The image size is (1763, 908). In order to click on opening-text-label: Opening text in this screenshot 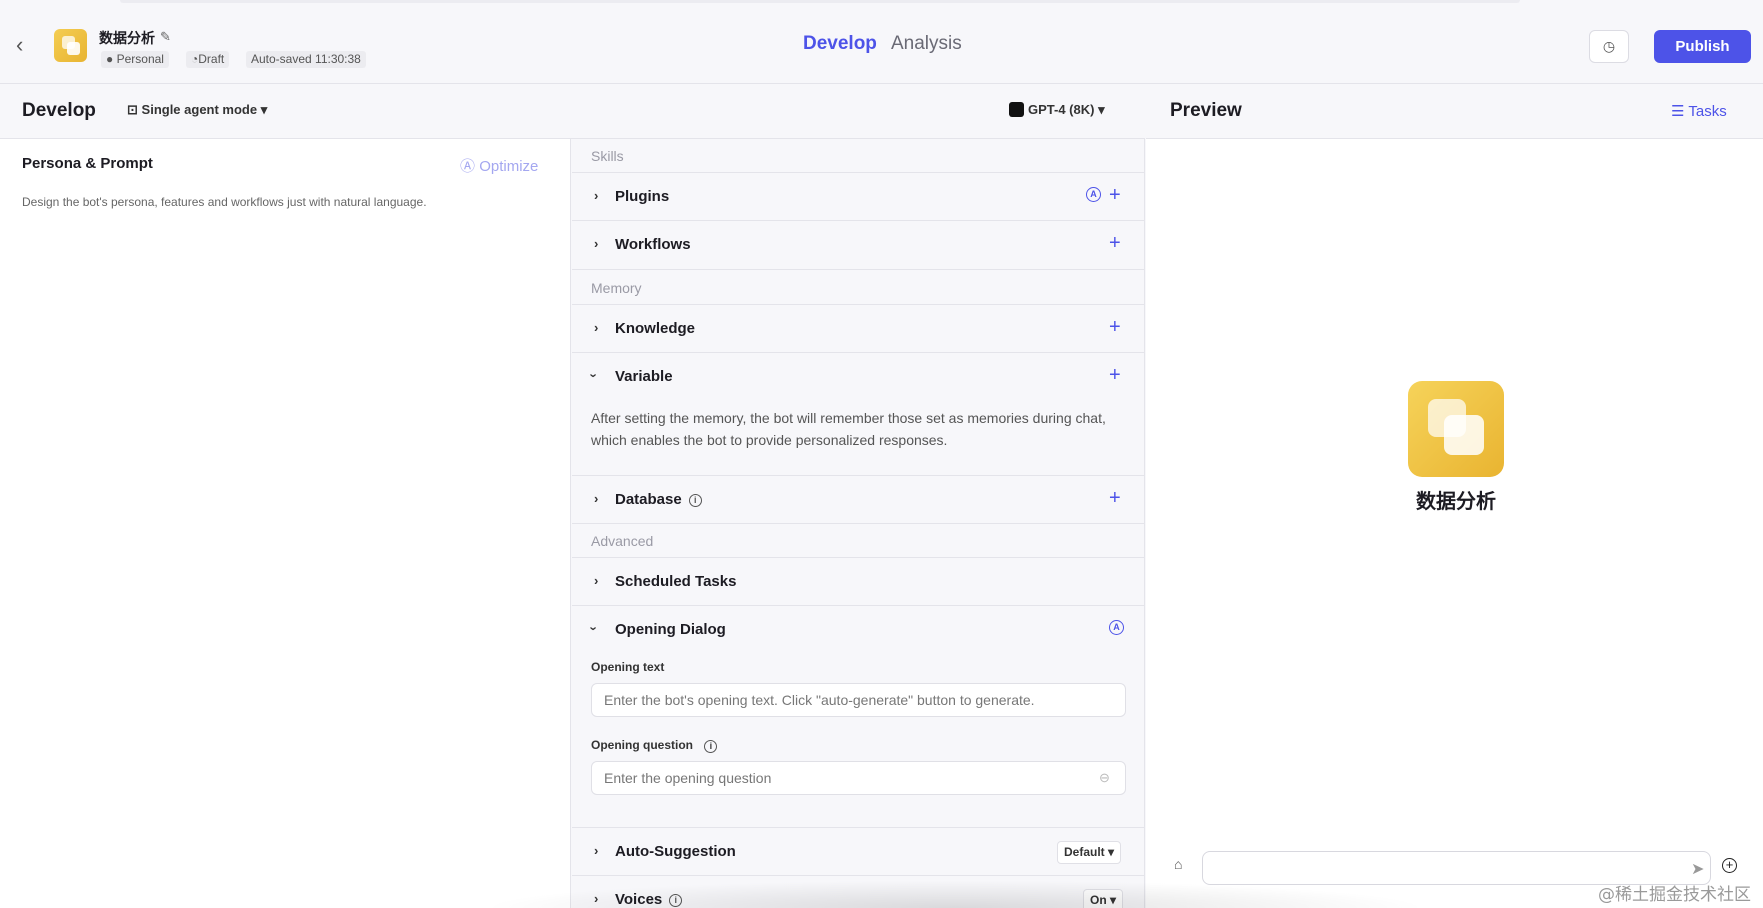, I will do `click(628, 667)`.